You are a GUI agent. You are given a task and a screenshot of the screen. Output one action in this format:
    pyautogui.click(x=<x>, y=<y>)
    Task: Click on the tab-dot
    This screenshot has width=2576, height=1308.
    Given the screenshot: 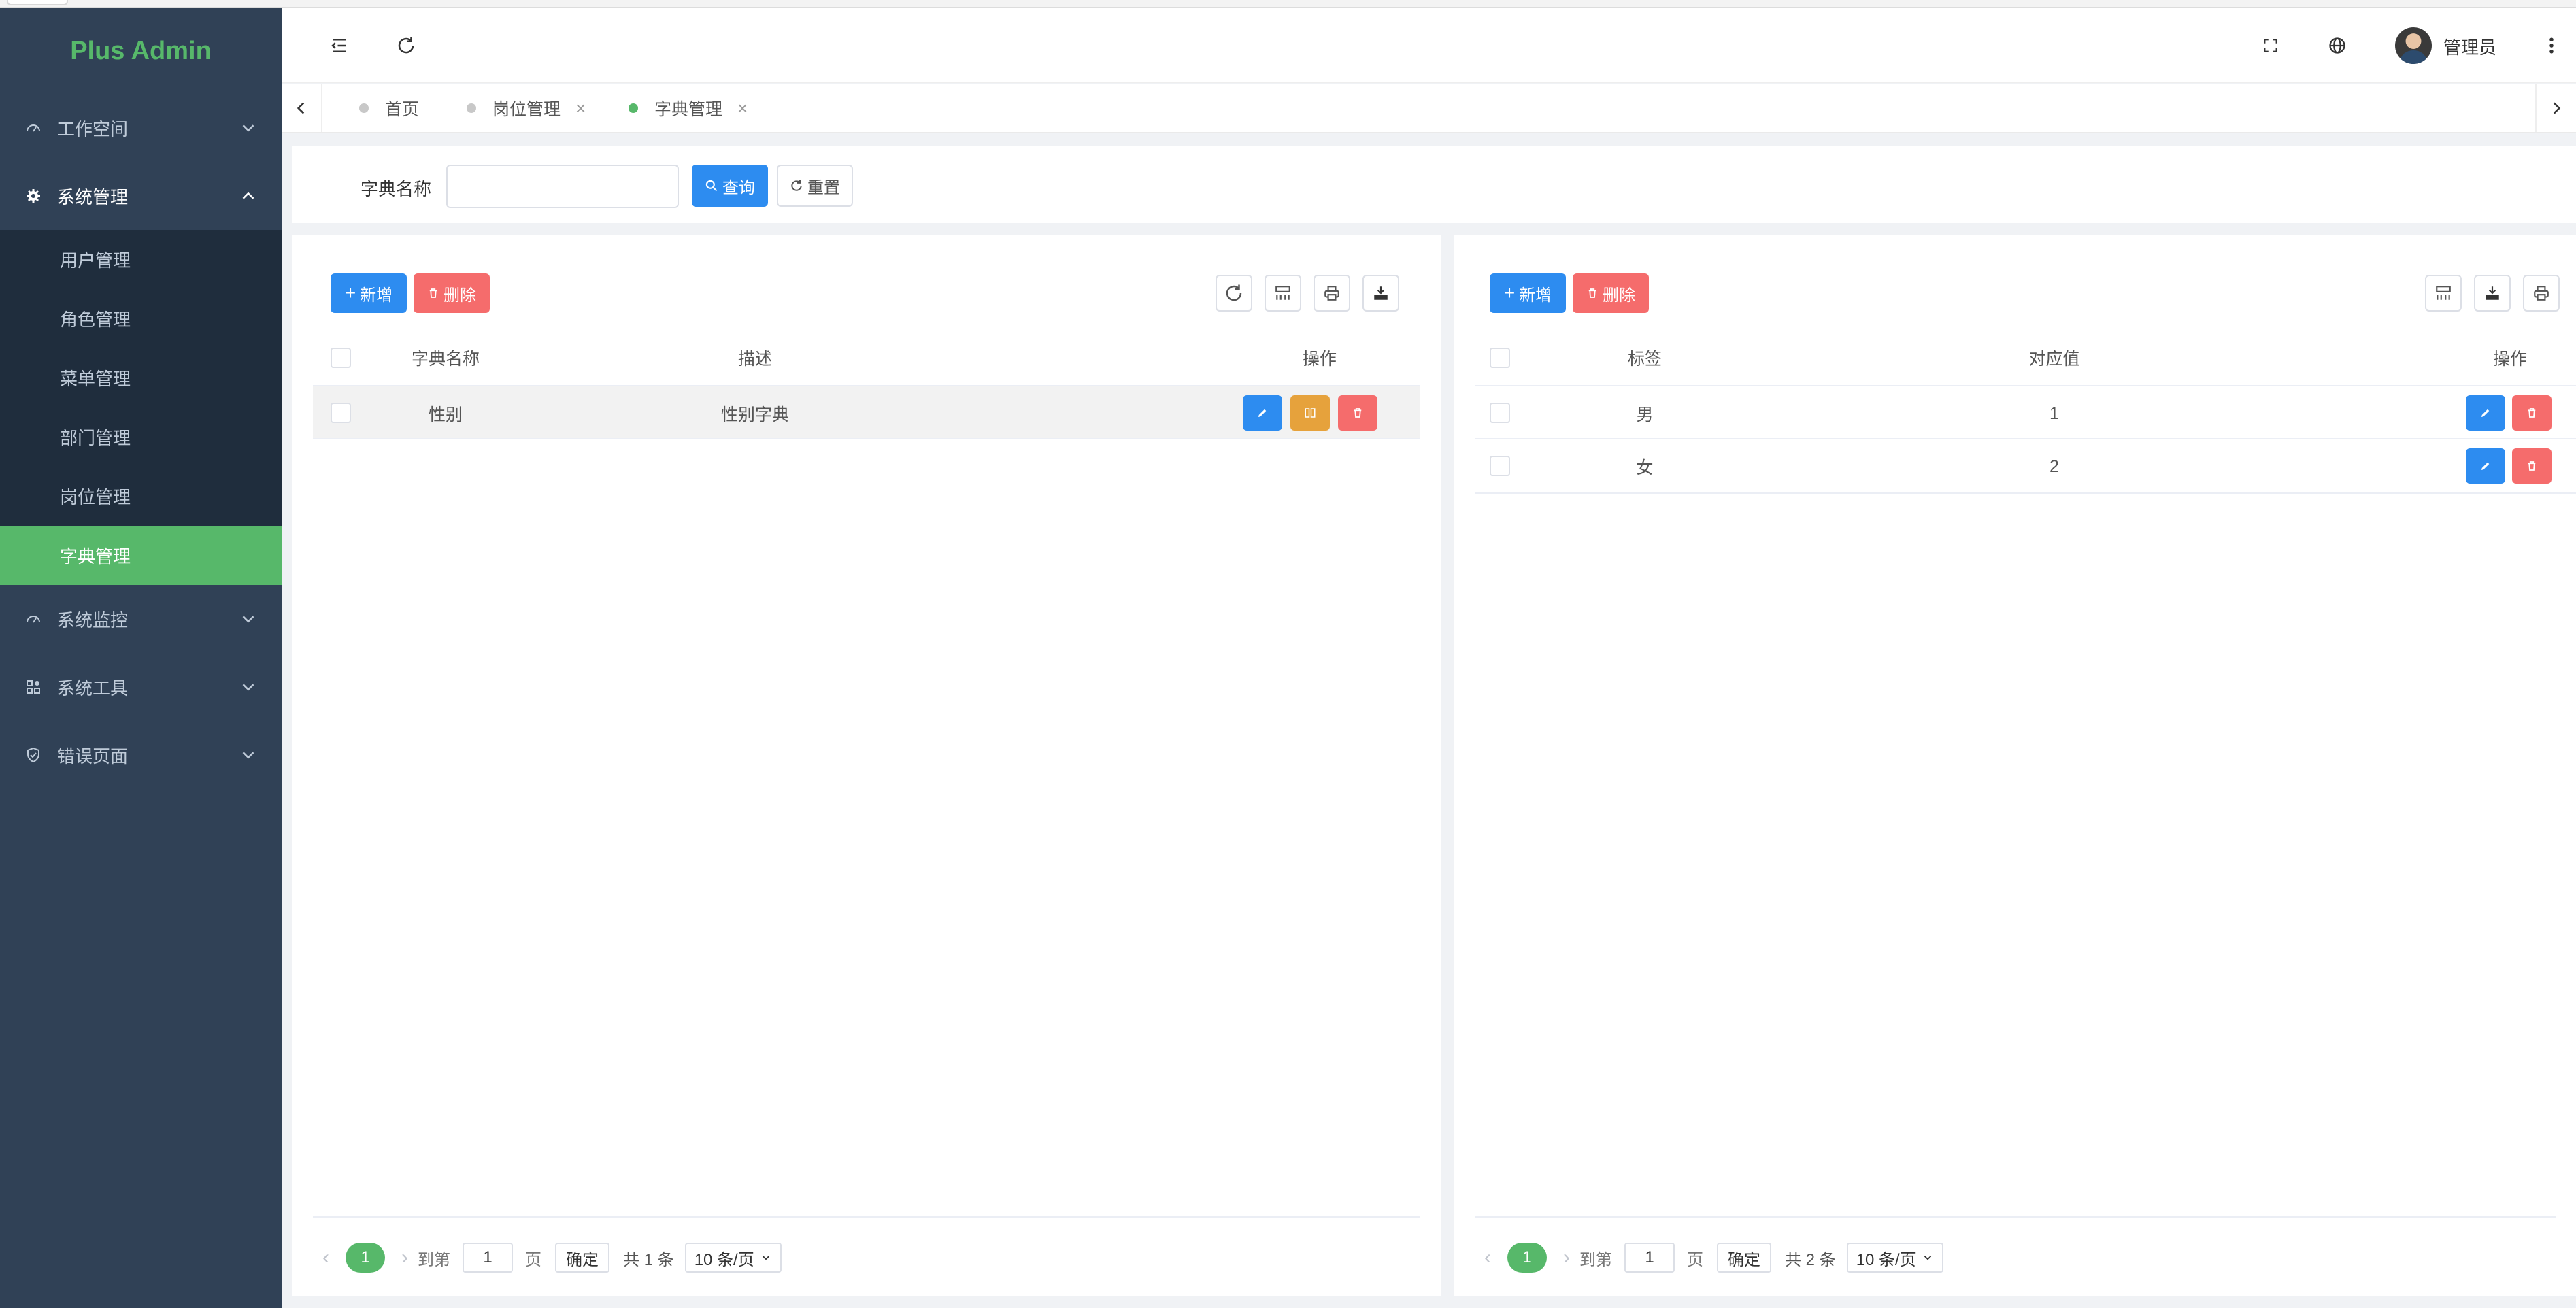 What is the action you would take?
    pyautogui.click(x=471, y=108)
    